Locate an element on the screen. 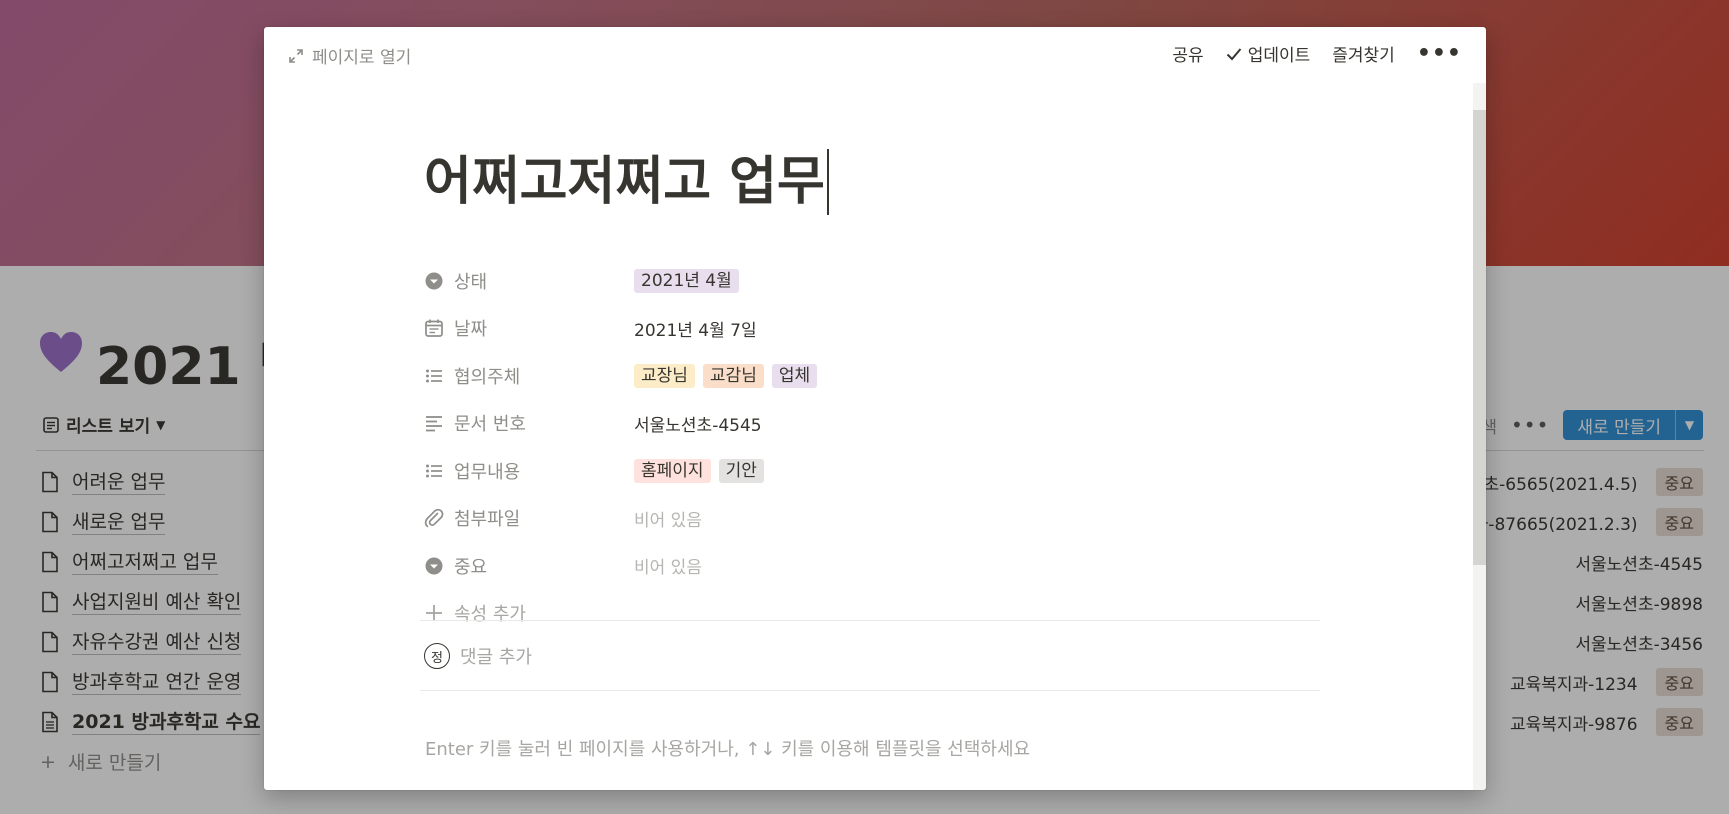 Image resolution: width=1729 pixels, height=814 pixels. text-caret is located at coordinates (827, 182).